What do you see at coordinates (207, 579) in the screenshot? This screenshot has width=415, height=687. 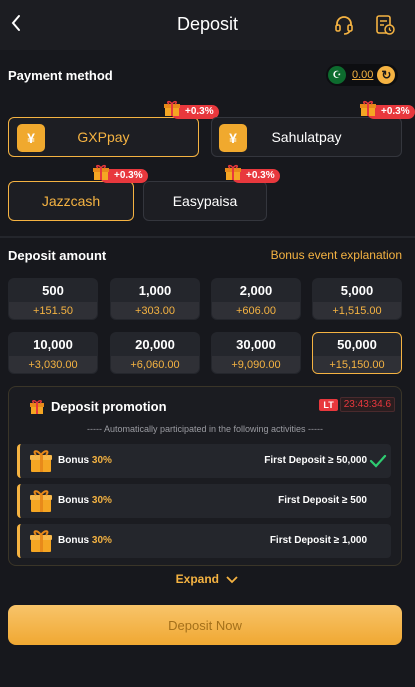 I see `expand-button: Expand` at bounding box center [207, 579].